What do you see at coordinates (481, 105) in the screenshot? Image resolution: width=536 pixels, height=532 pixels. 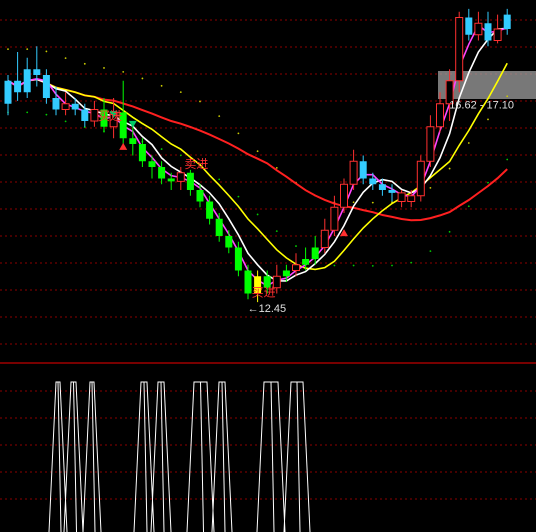 I see `price-label: 16.62 - 17.10` at bounding box center [481, 105].